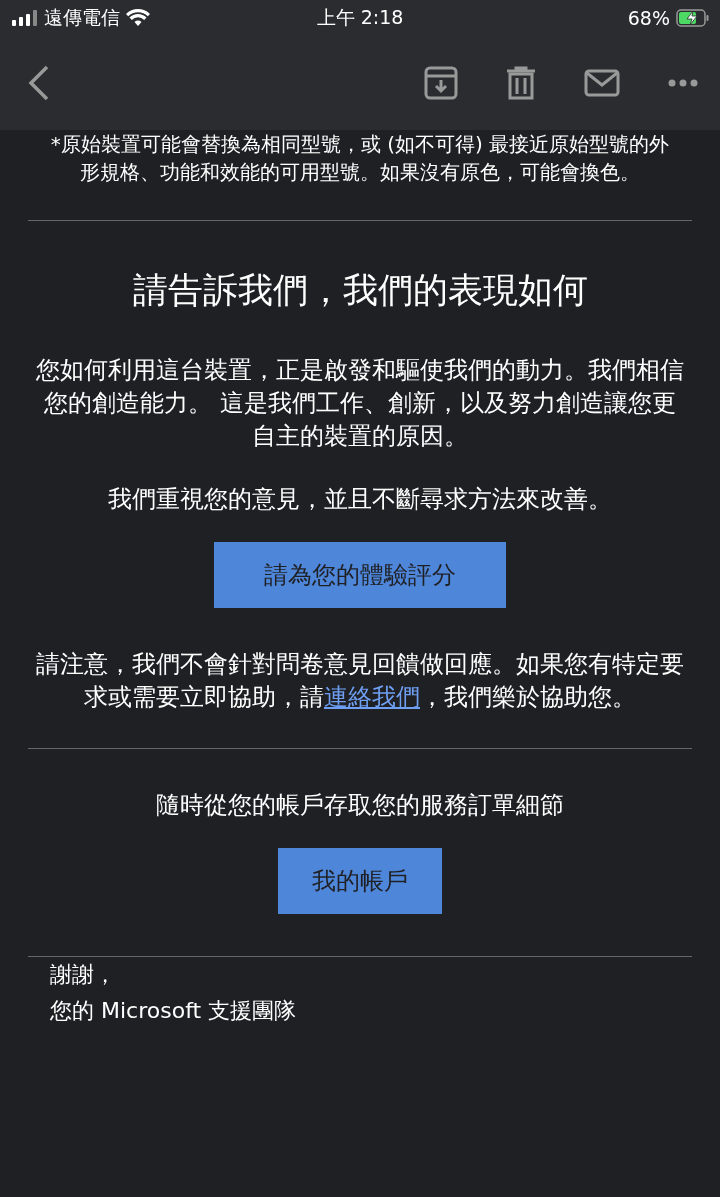  Describe the element at coordinates (39, 83) in the screenshot. I see `back-button` at that location.